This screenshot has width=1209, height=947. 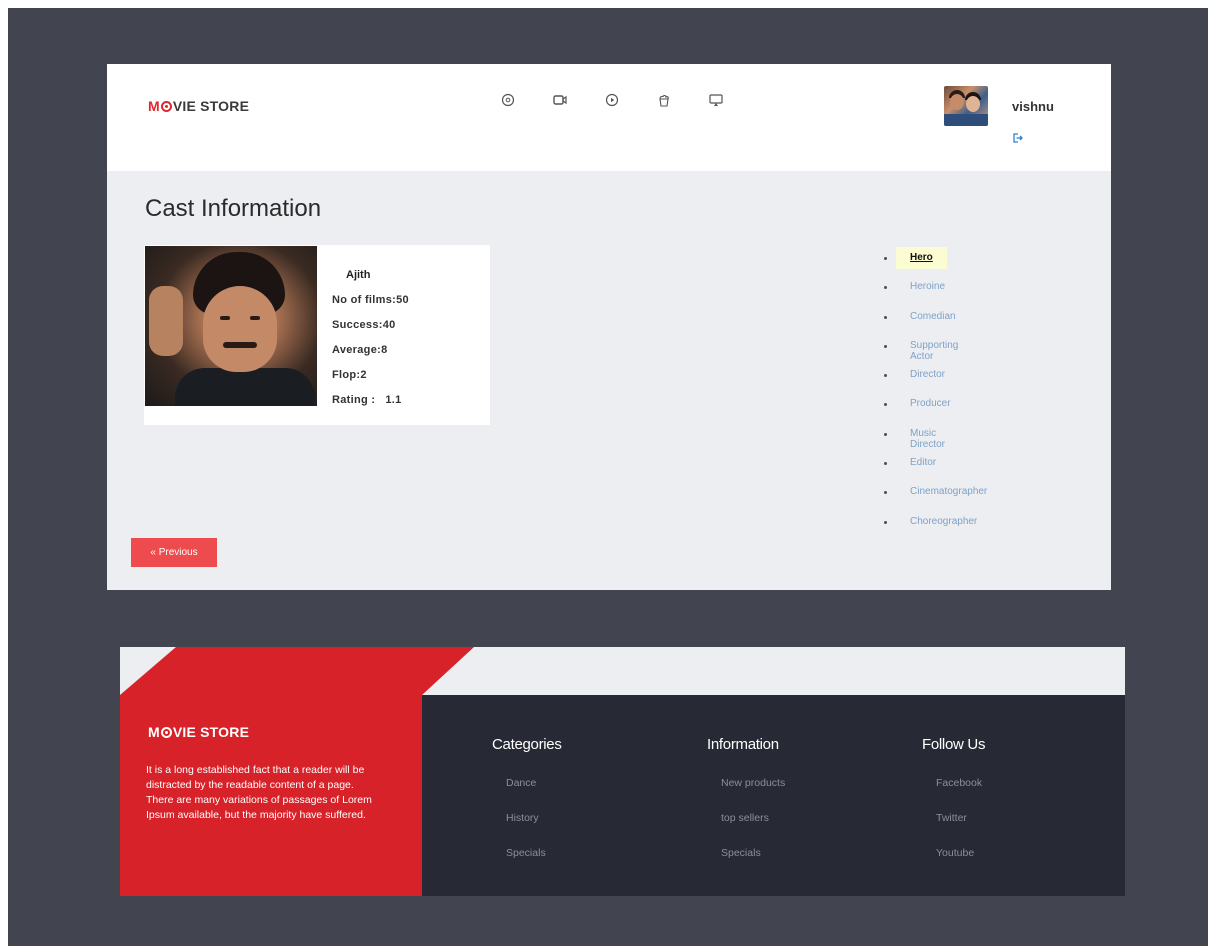 What do you see at coordinates (527, 744) in the screenshot?
I see `footer-column-title: Categories` at bounding box center [527, 744].